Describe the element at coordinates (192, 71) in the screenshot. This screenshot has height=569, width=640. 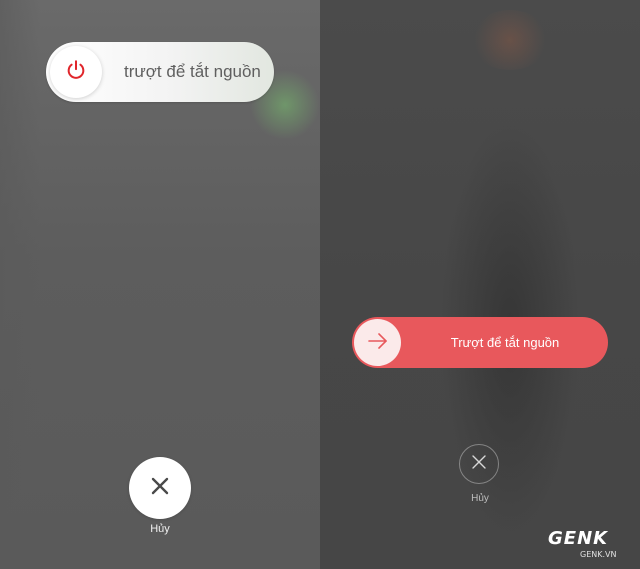
I see `slider-label: trượt để tắt nguồn` at that location.